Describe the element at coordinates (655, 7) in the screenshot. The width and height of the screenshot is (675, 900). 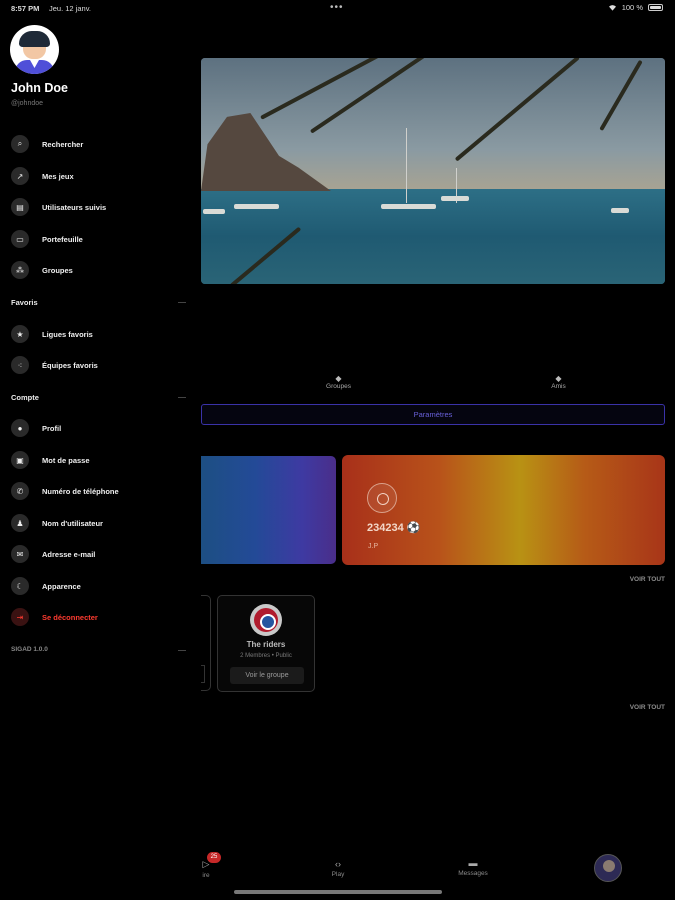
I see `battery-icon` at that location.